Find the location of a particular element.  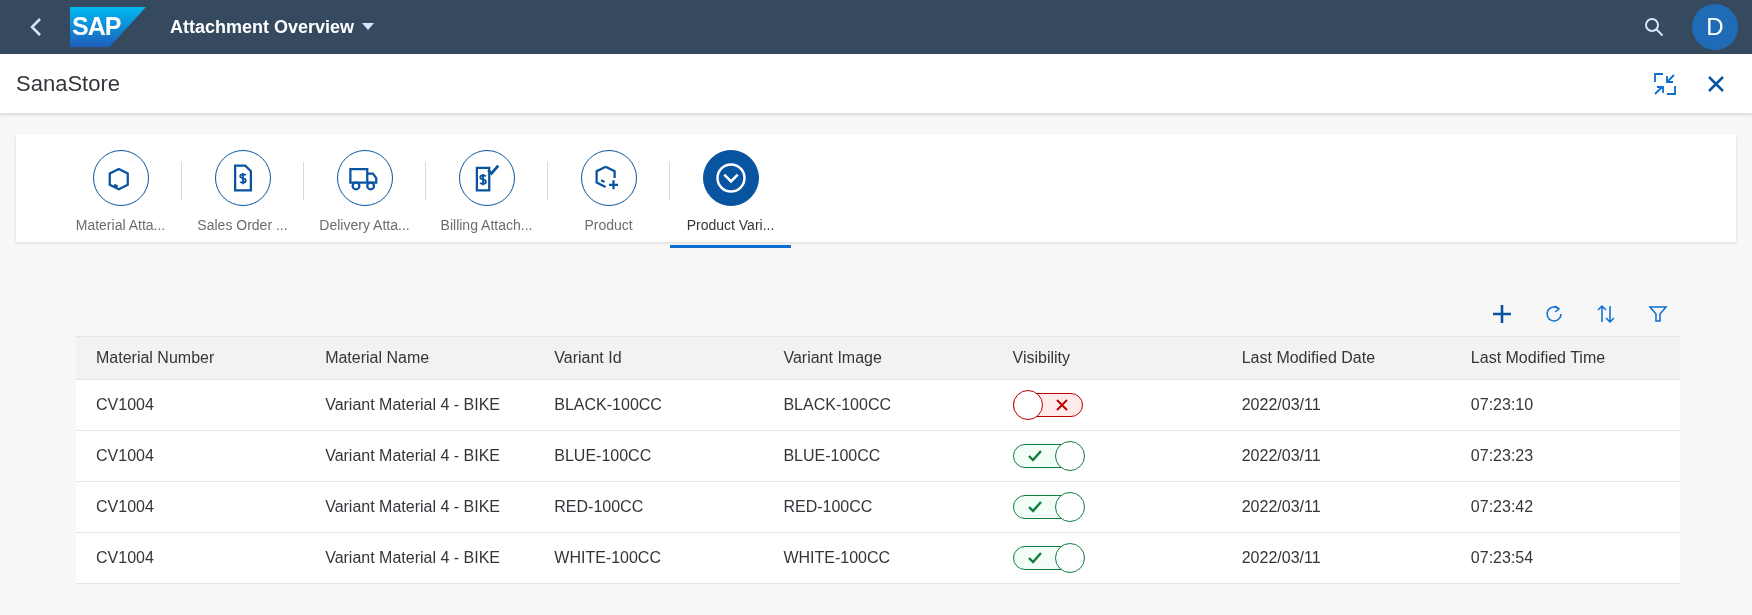

table-cell: 07:23:42 is located at coordinates (1565, 507).